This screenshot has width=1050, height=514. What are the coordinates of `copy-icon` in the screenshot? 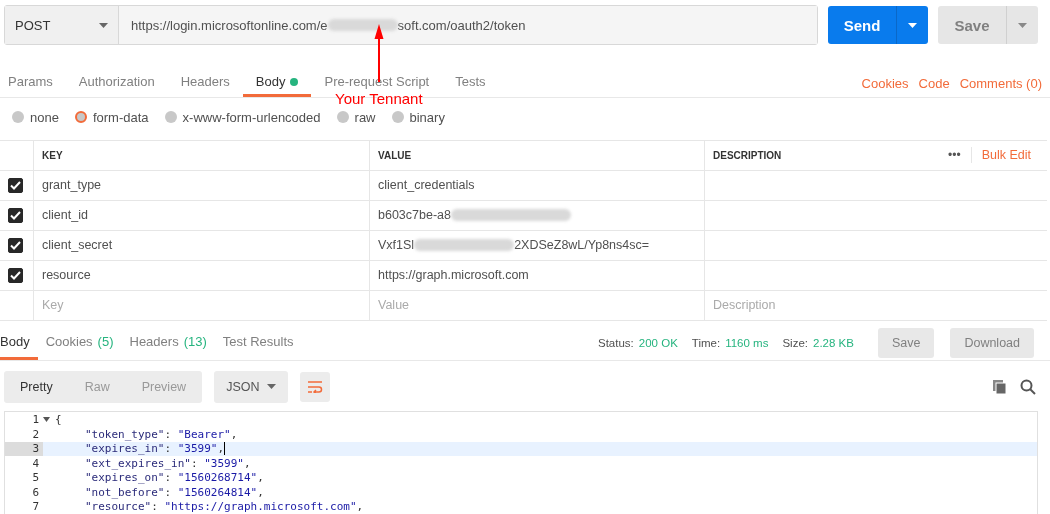 It's located at (1000, 386).